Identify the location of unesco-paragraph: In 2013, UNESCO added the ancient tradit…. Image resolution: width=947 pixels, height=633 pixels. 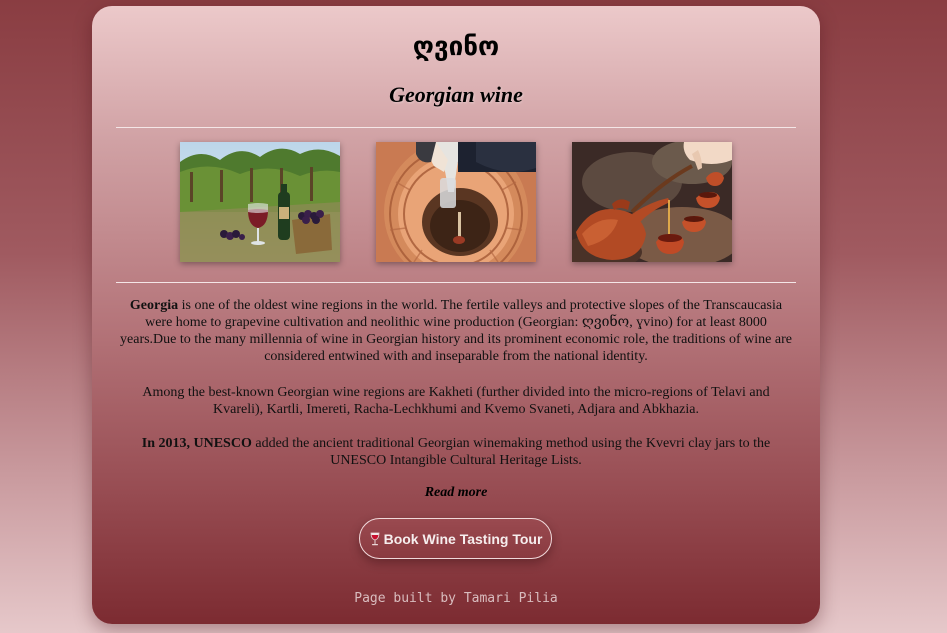
(456, 452).